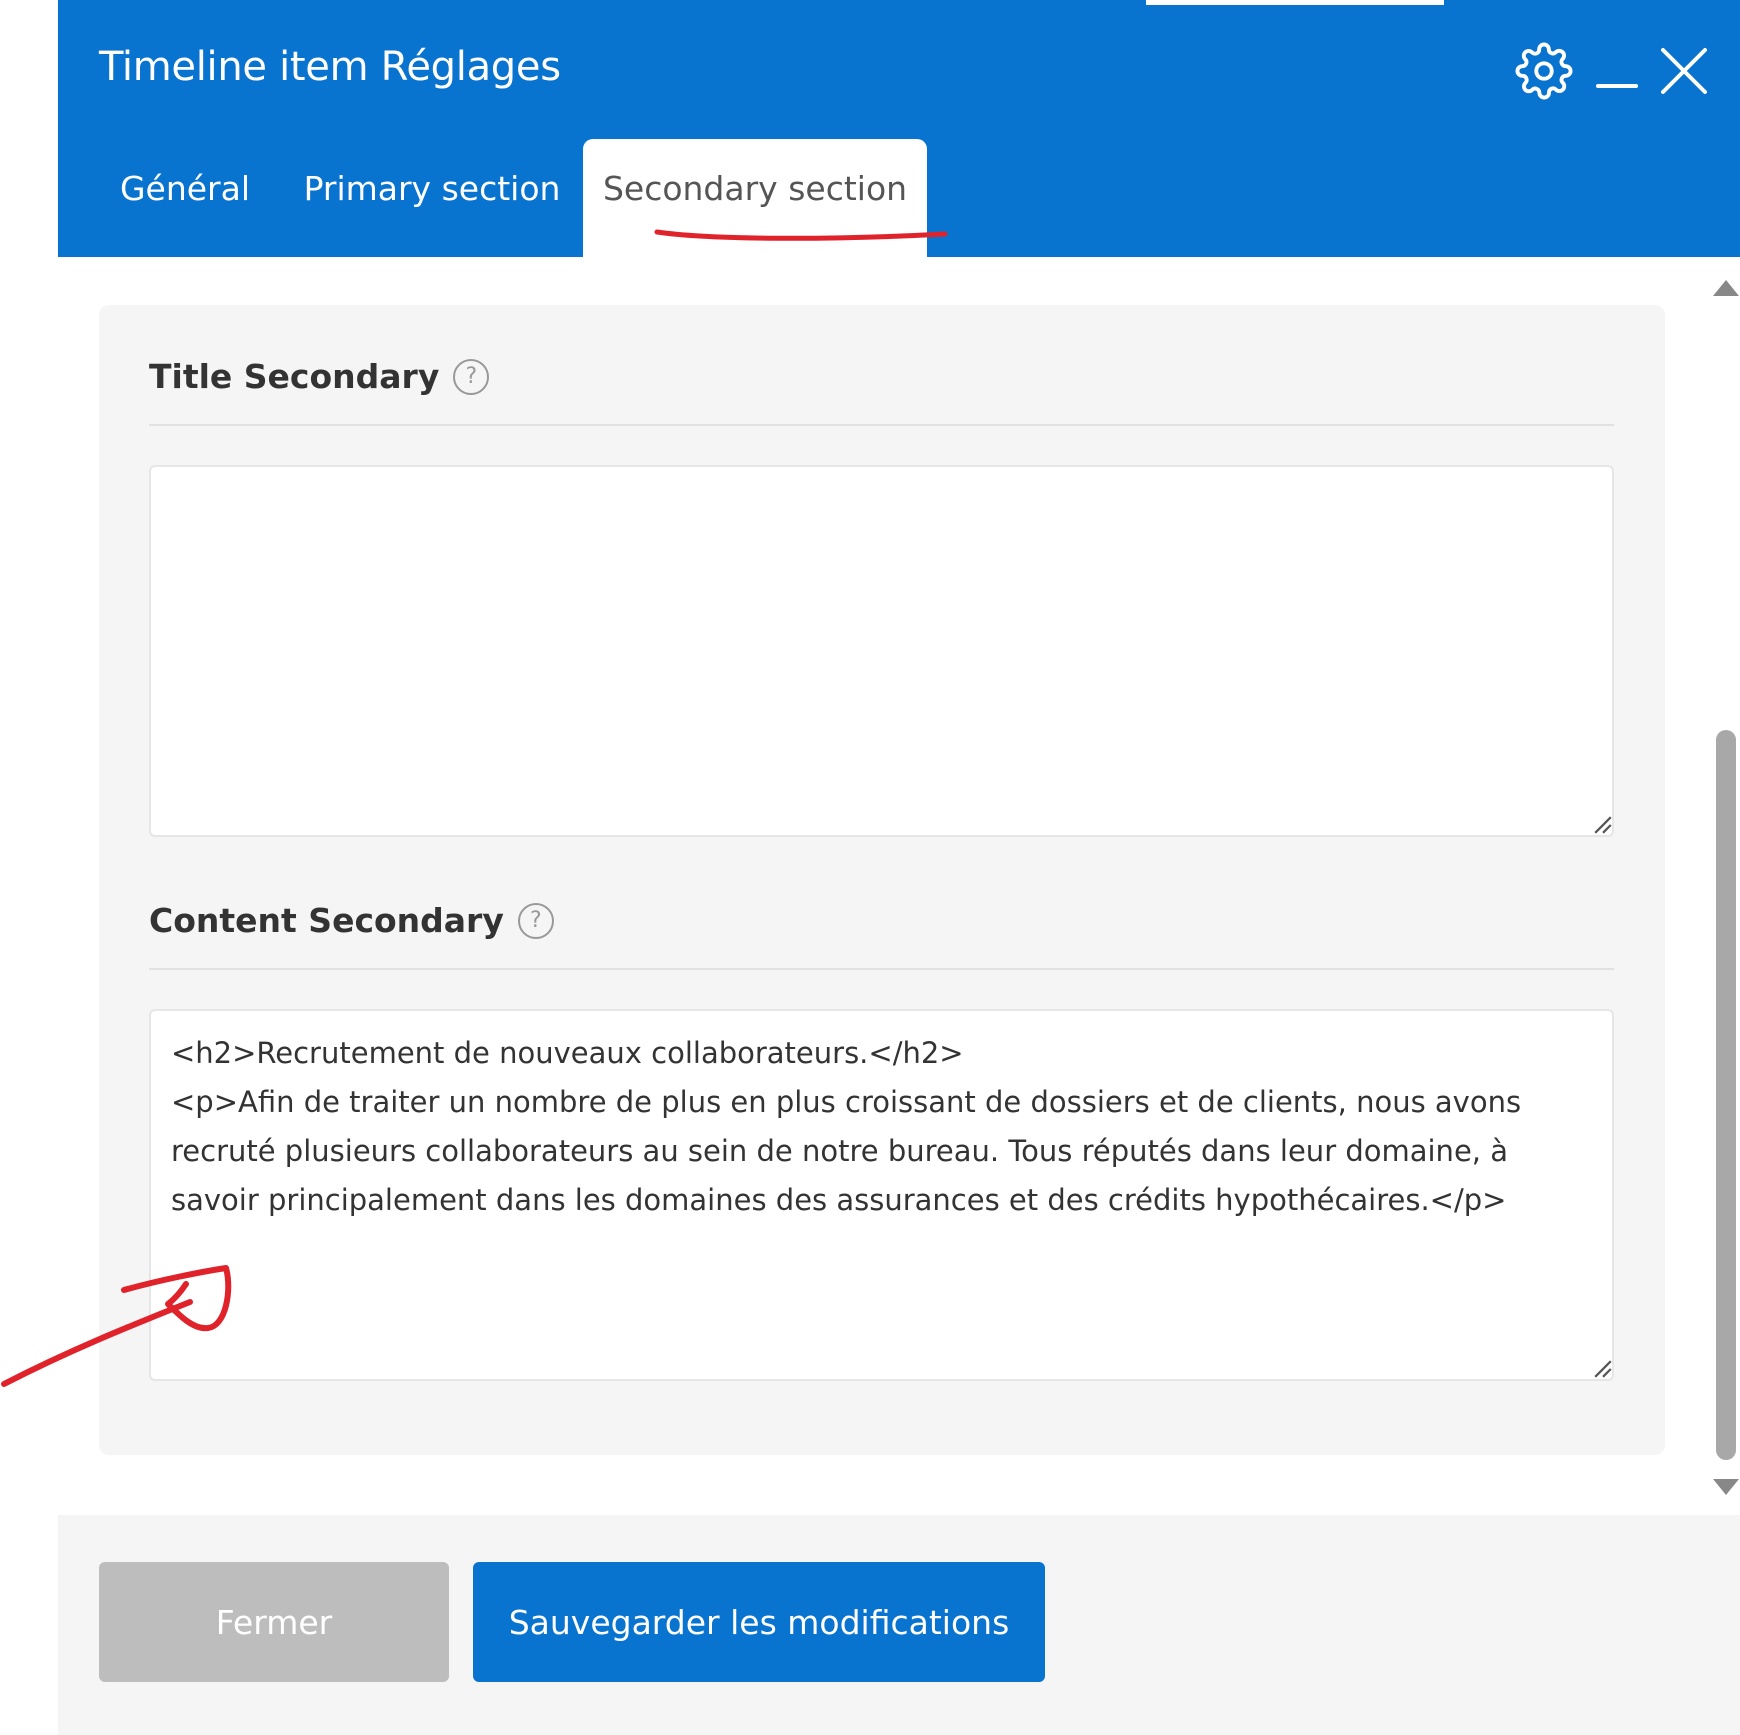  I want to click on scroll-down-arrow-icon, so click(1725, 1487).